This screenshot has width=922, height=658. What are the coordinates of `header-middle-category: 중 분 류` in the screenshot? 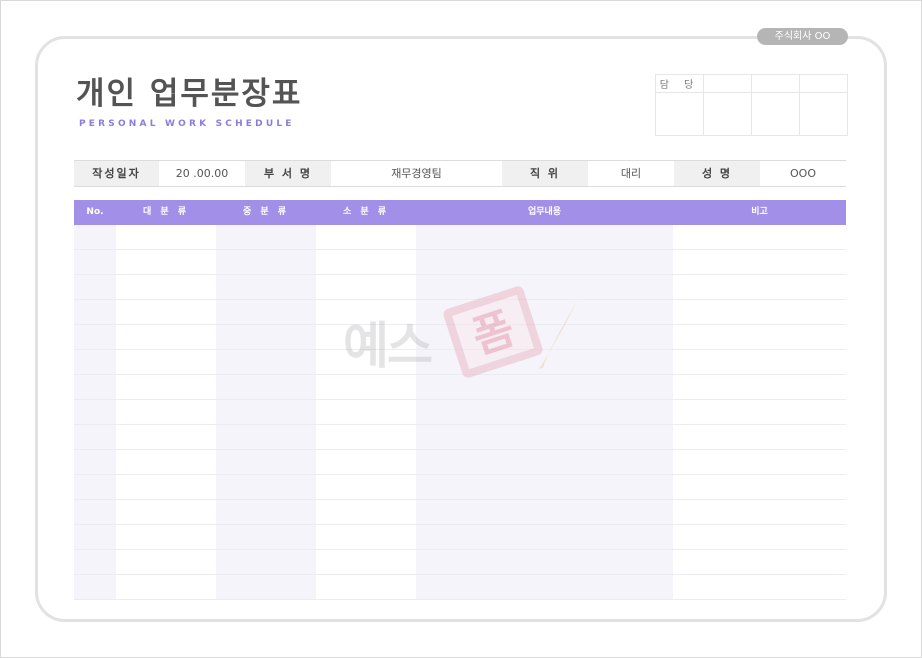 It's located at (266, 212).